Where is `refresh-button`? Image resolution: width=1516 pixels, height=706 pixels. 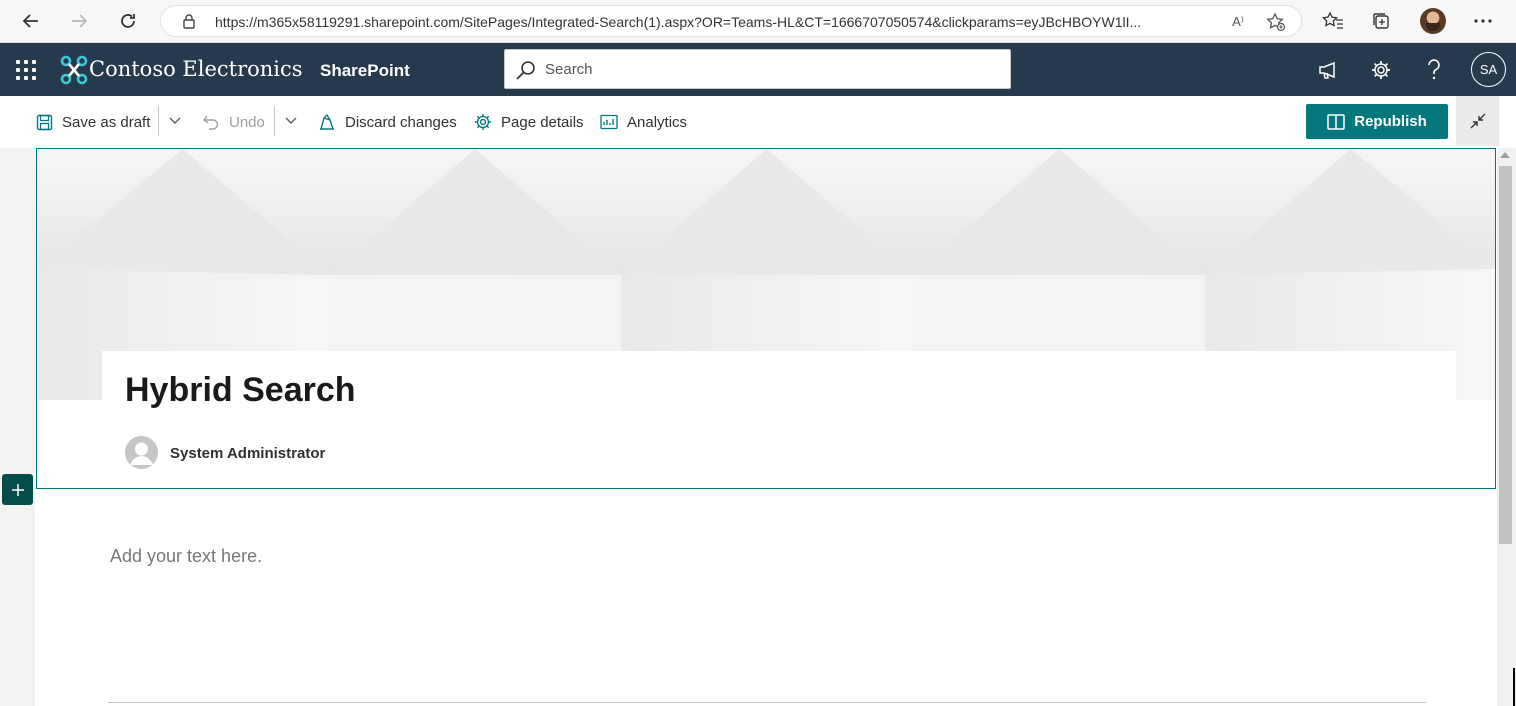 refresh-button is located at coordinates (128, 21).